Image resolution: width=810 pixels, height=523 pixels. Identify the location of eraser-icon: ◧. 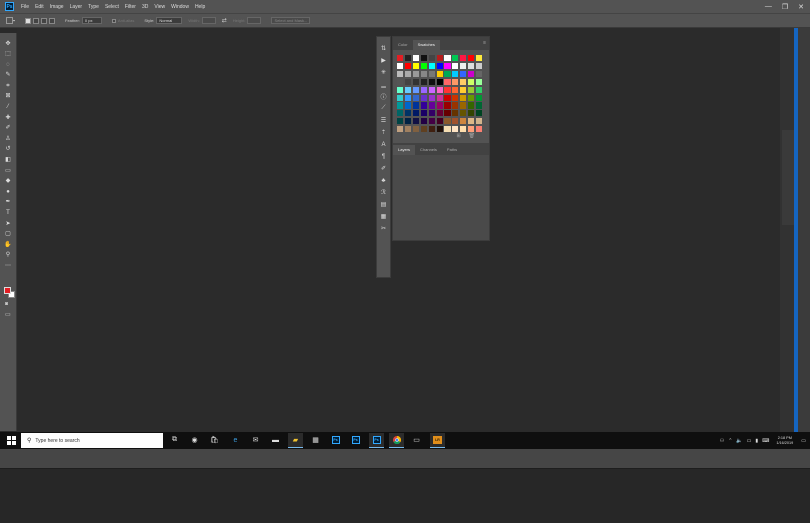
(8, 160).